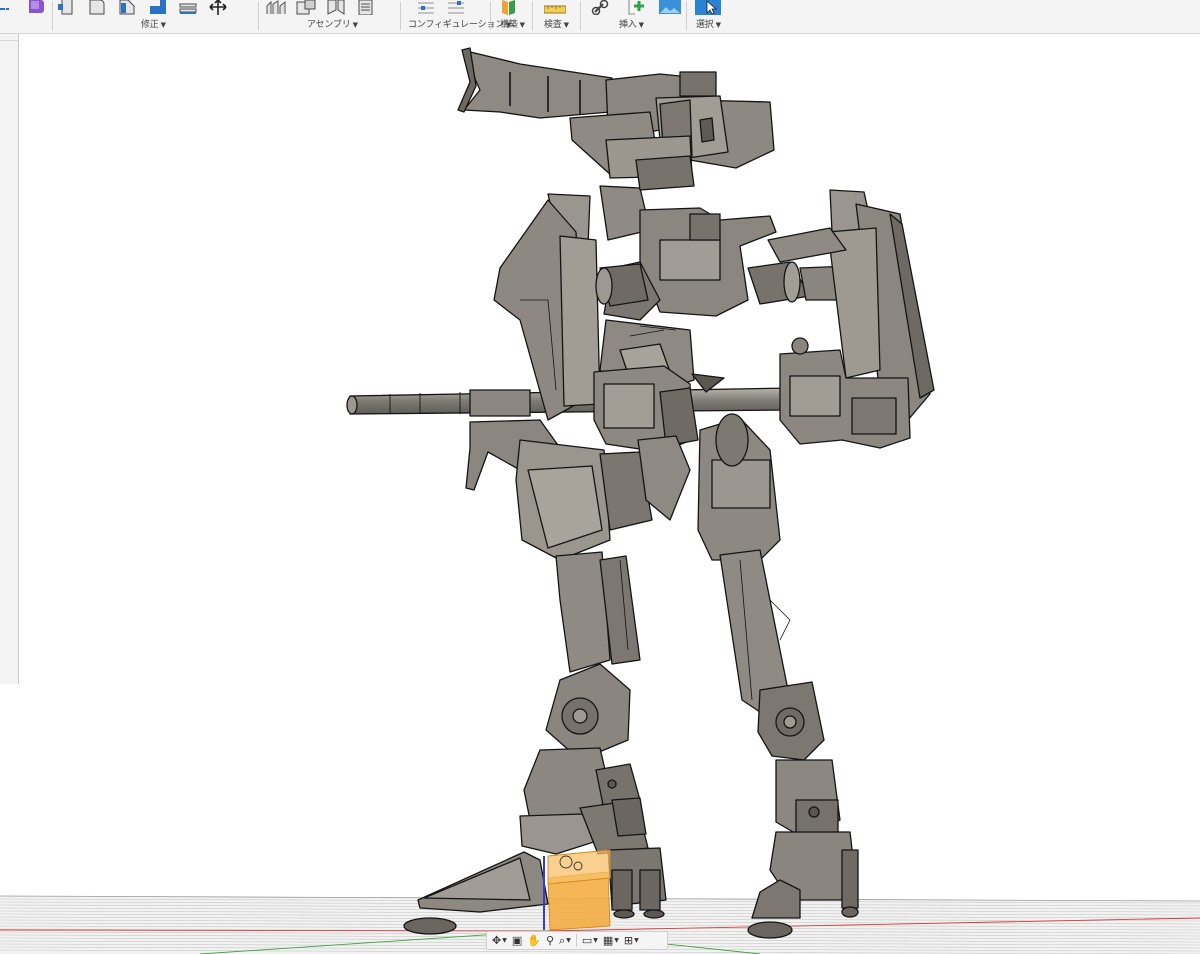  What do you see at coordinates (555, 7) in the screenshot?
I see `measure-ruler-icon` at bounding box center [555, 7].